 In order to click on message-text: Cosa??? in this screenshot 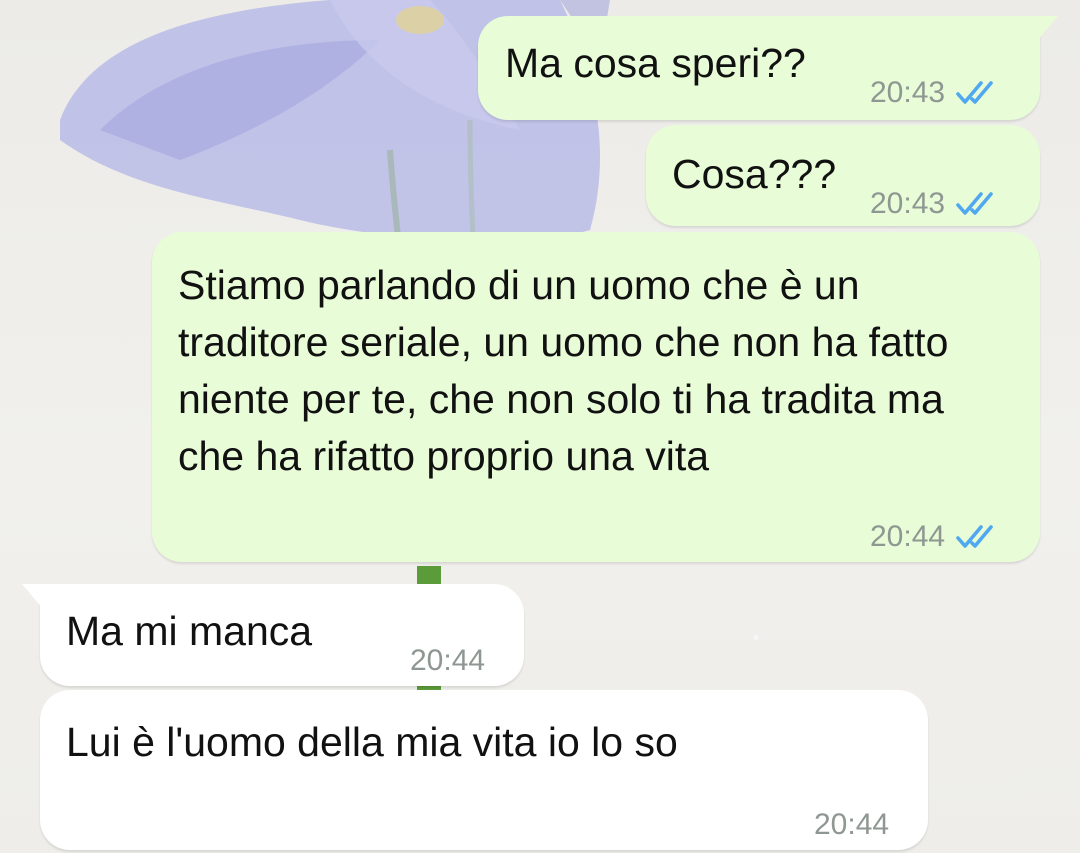, I will do `click(754, 174)`.